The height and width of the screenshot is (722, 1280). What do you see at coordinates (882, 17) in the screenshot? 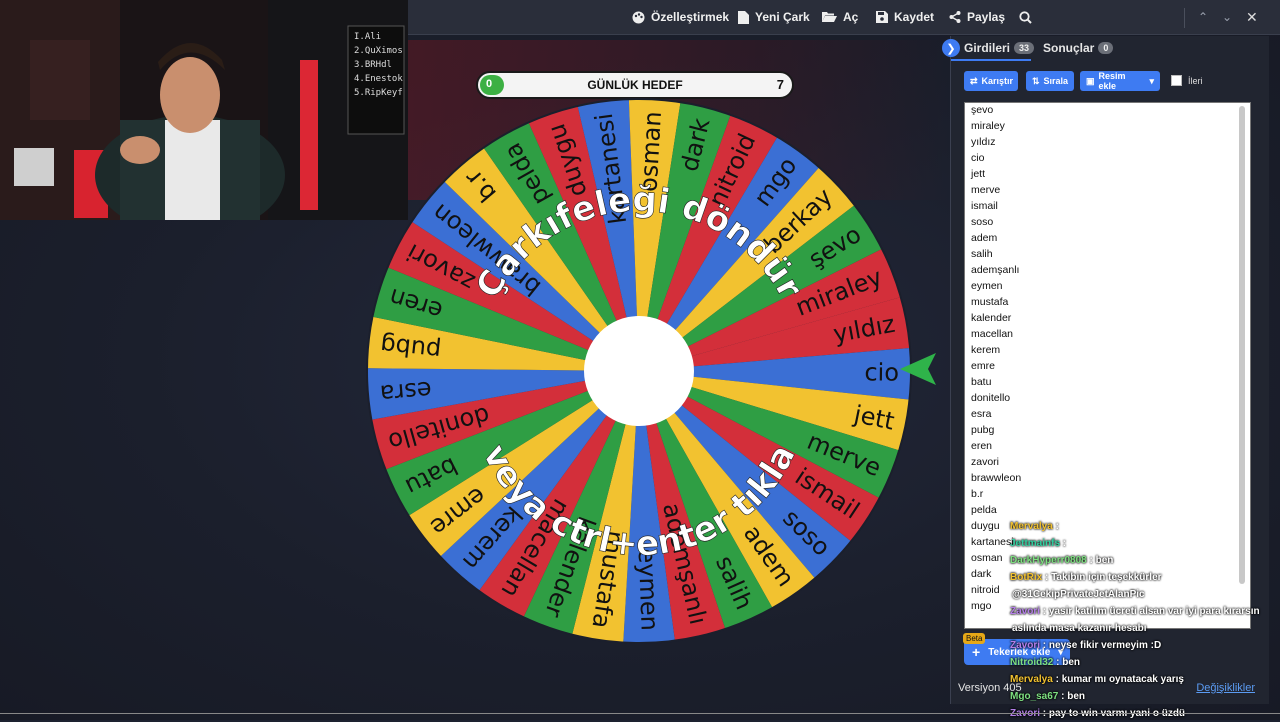
I see `save-icon` at bounding box center [882, 17].